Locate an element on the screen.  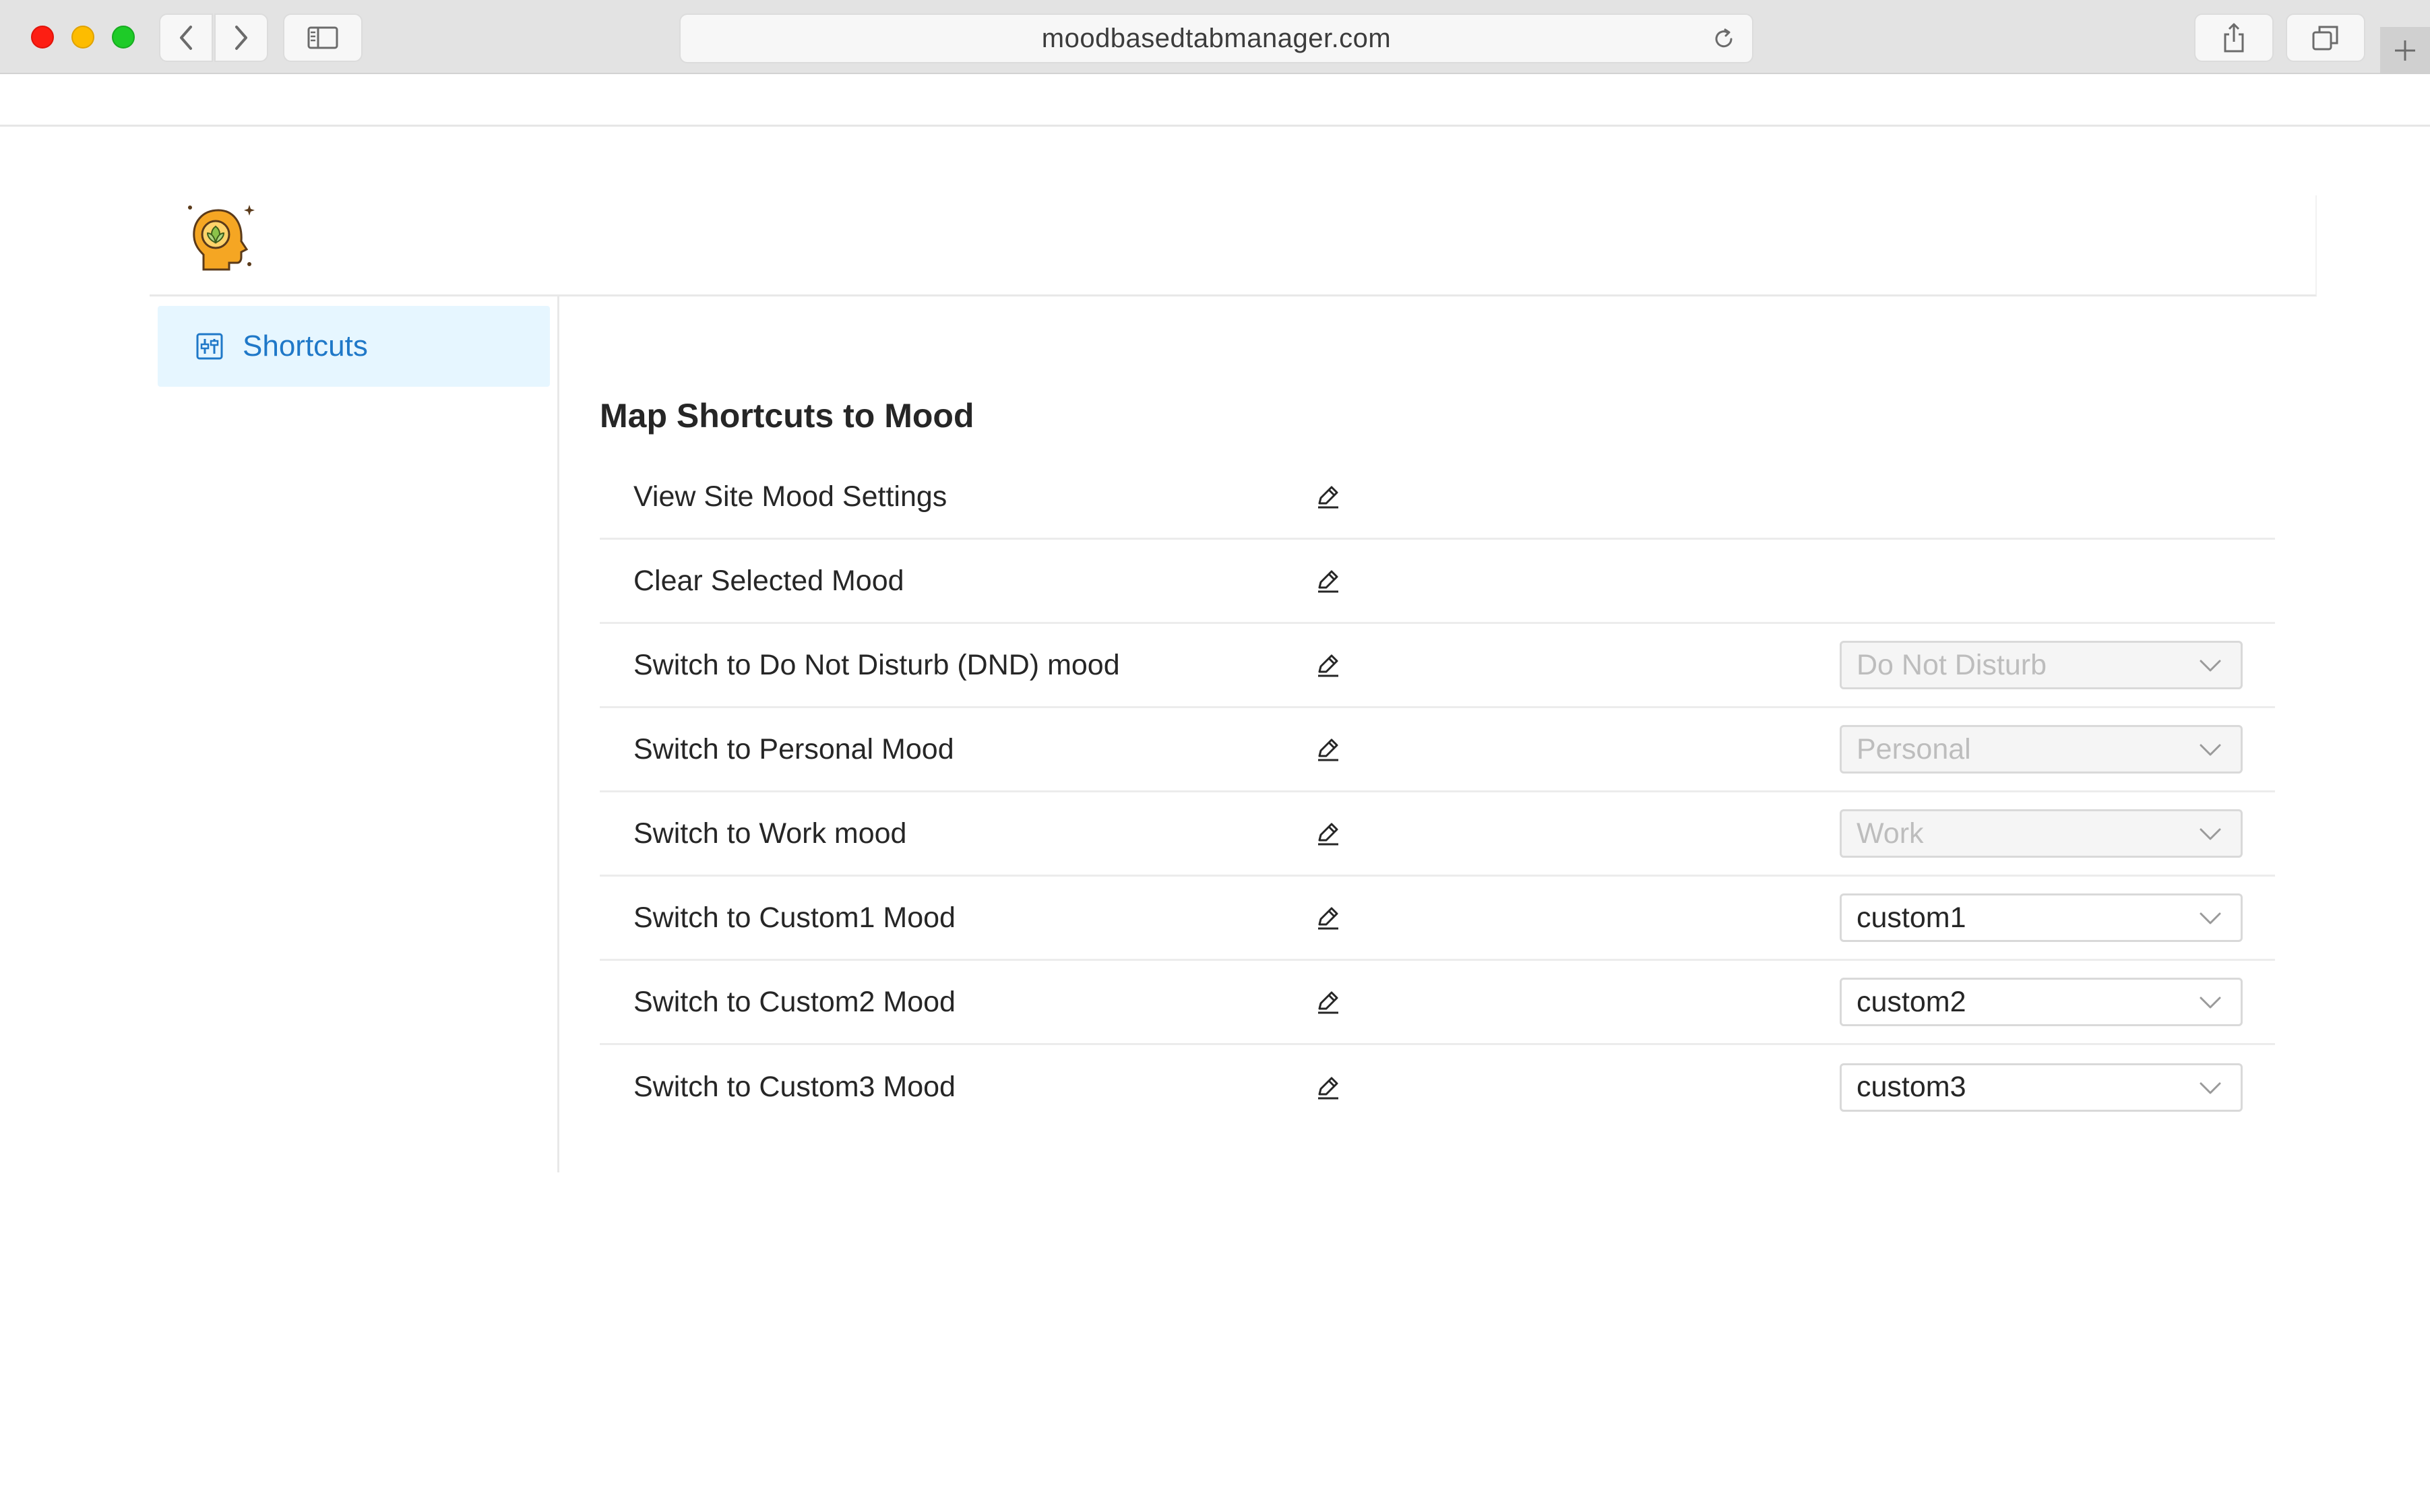
mood-select: Work is located at coordinates (2041, 833).